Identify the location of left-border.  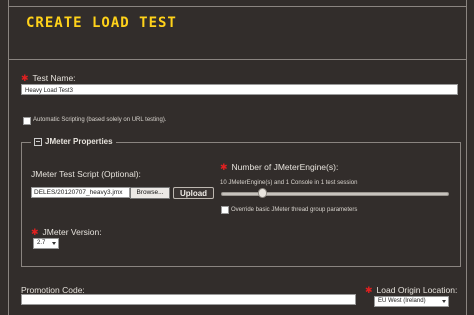
(8, 157).